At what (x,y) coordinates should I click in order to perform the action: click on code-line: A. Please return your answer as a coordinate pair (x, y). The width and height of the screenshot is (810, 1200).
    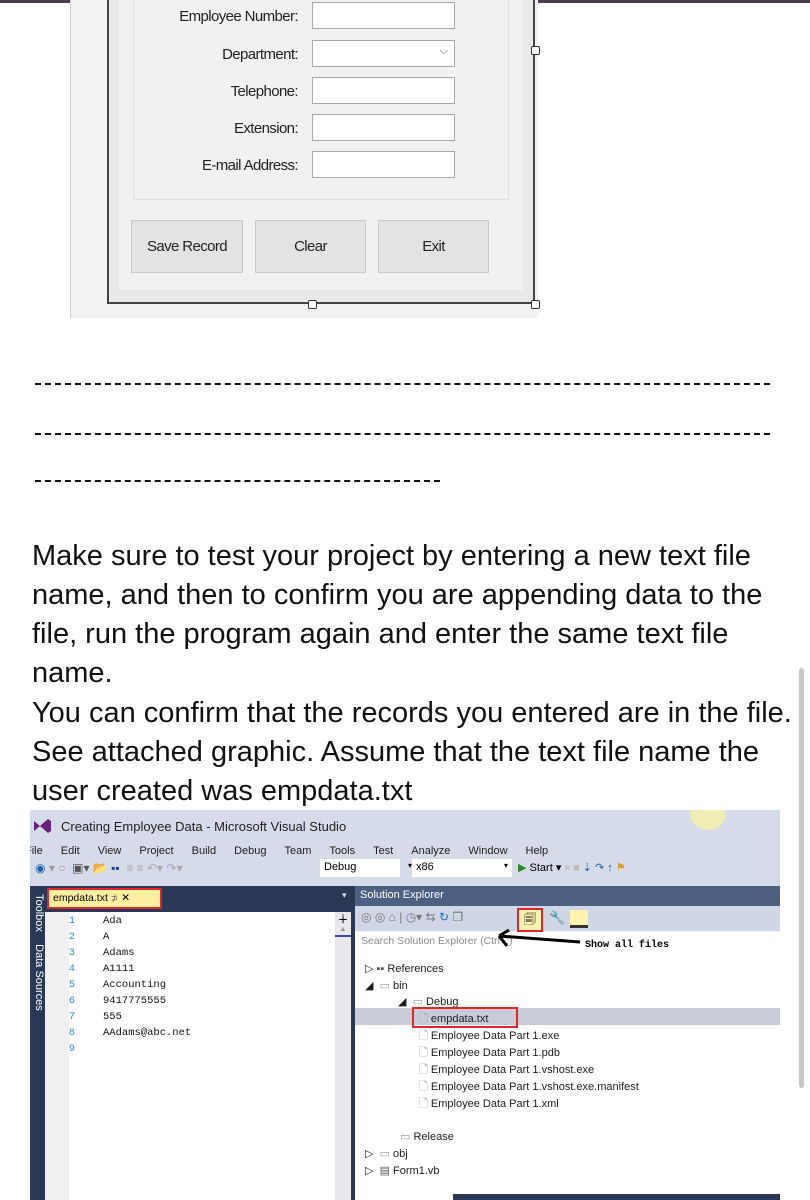
    Looking at the image, I should click on (106, 937).